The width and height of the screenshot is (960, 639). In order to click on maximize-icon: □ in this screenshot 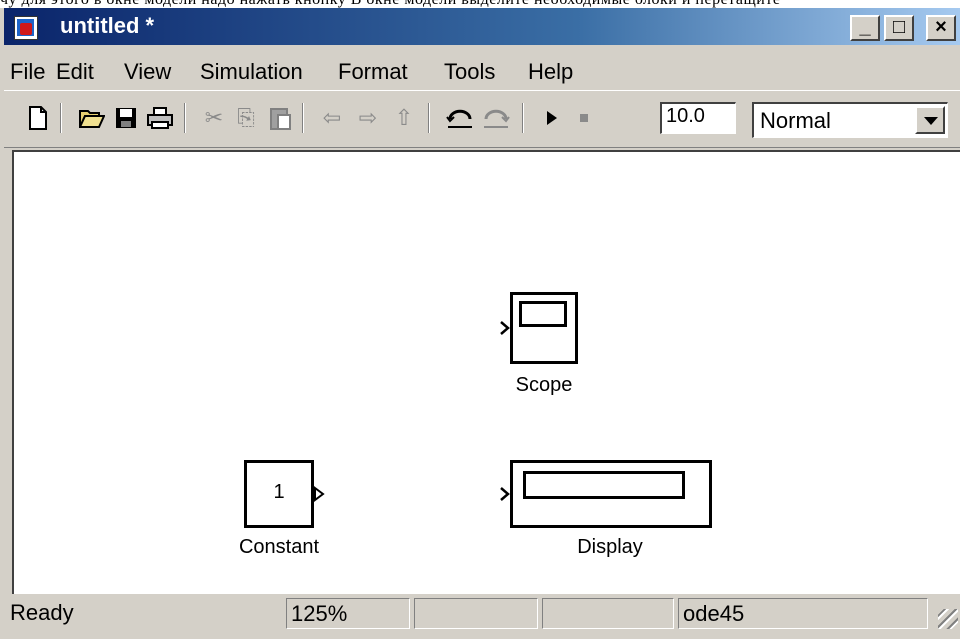, I will do `click(899, 27)`.